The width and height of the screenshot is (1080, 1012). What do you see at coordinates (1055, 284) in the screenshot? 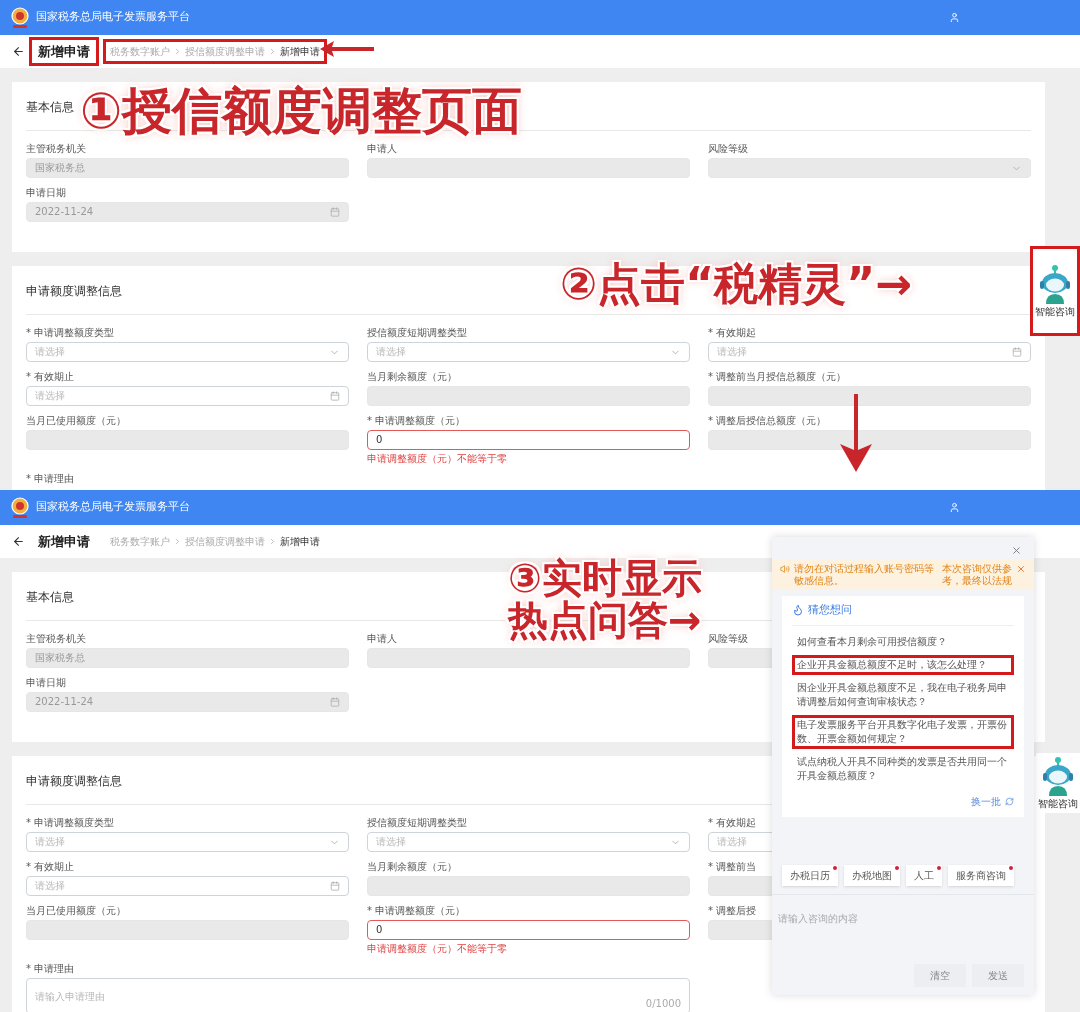
I see `mascot-icon` at bounding box center [1055, 284].